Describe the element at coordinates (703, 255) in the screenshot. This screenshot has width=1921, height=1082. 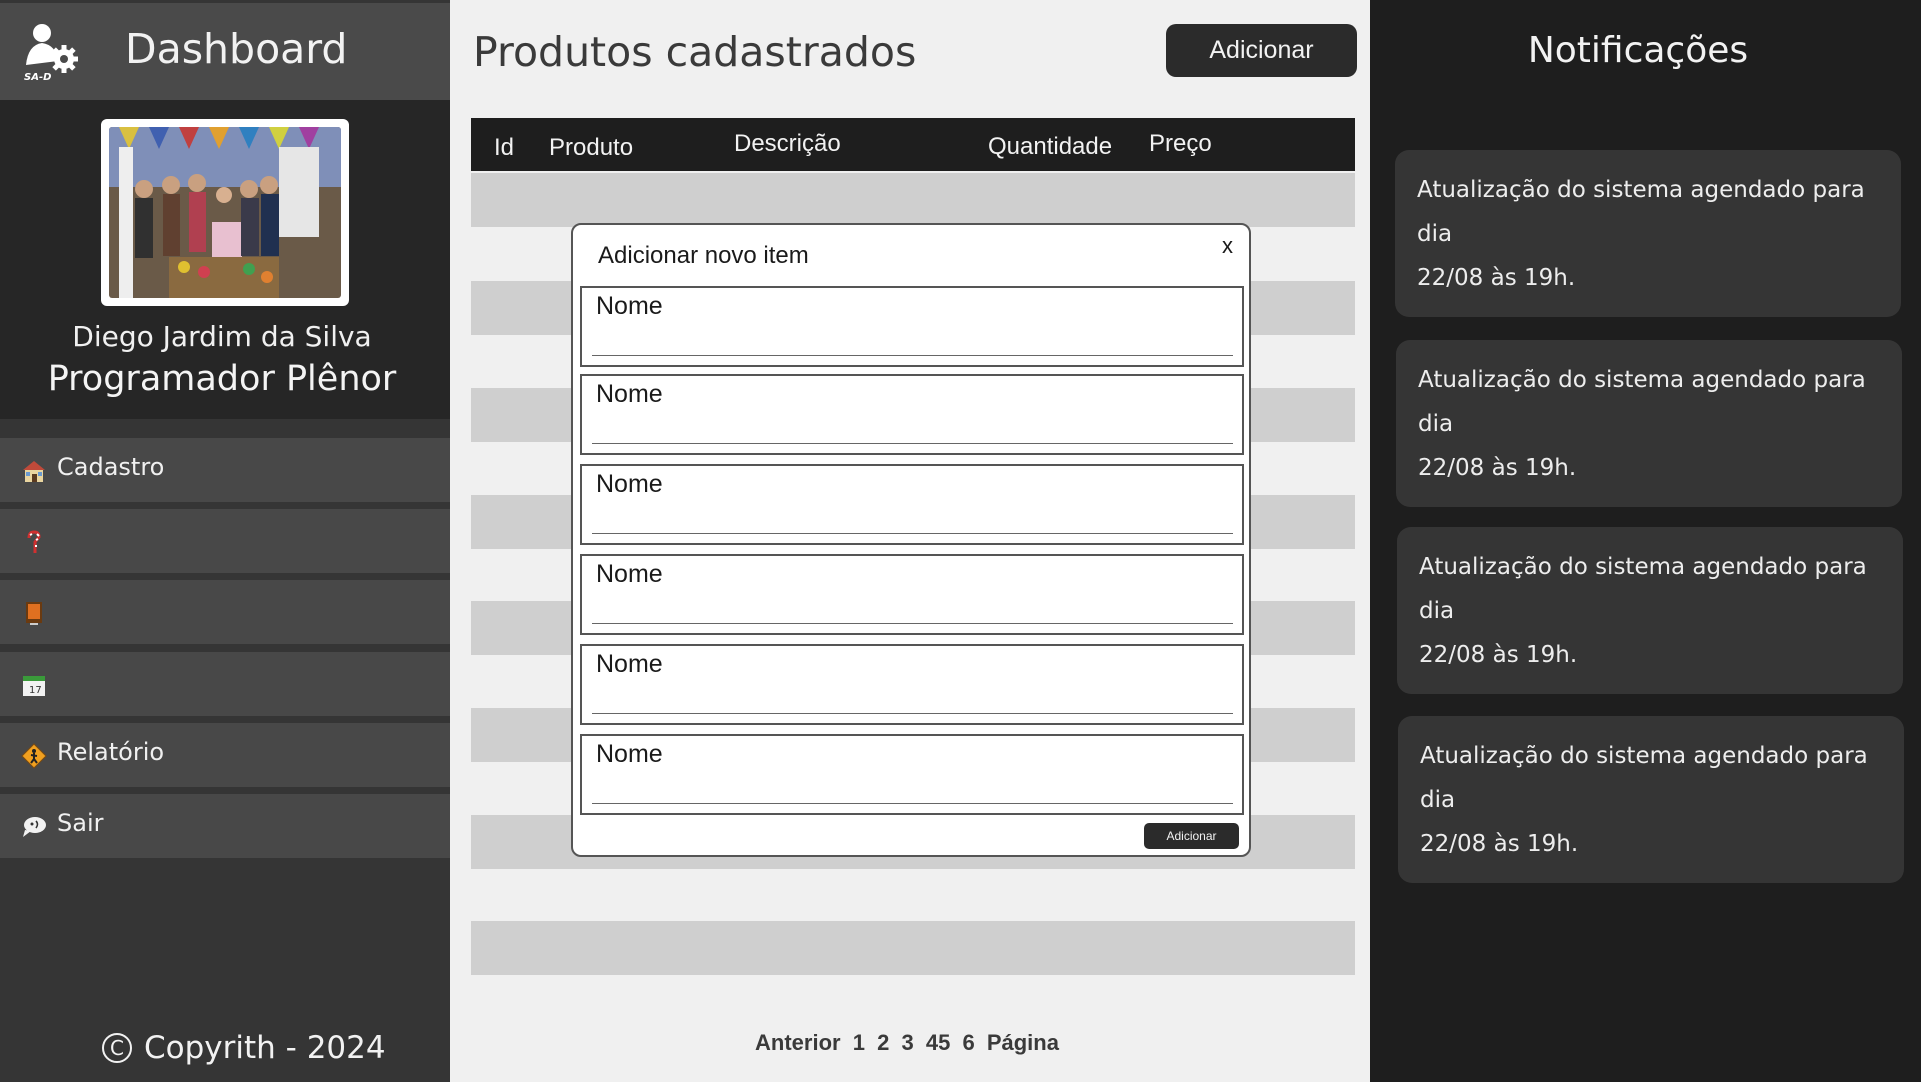
I see `modal-title: Adicionar novo item` at that location.